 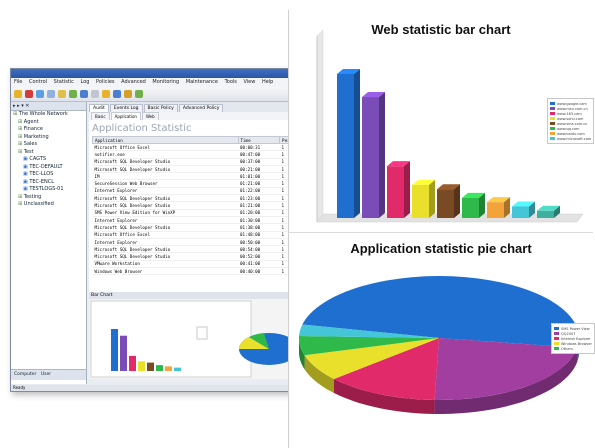 What do you see at coordinates (73, 94) in the screenshot?
I see `refresh-icon` at bounding box center [73, 94].